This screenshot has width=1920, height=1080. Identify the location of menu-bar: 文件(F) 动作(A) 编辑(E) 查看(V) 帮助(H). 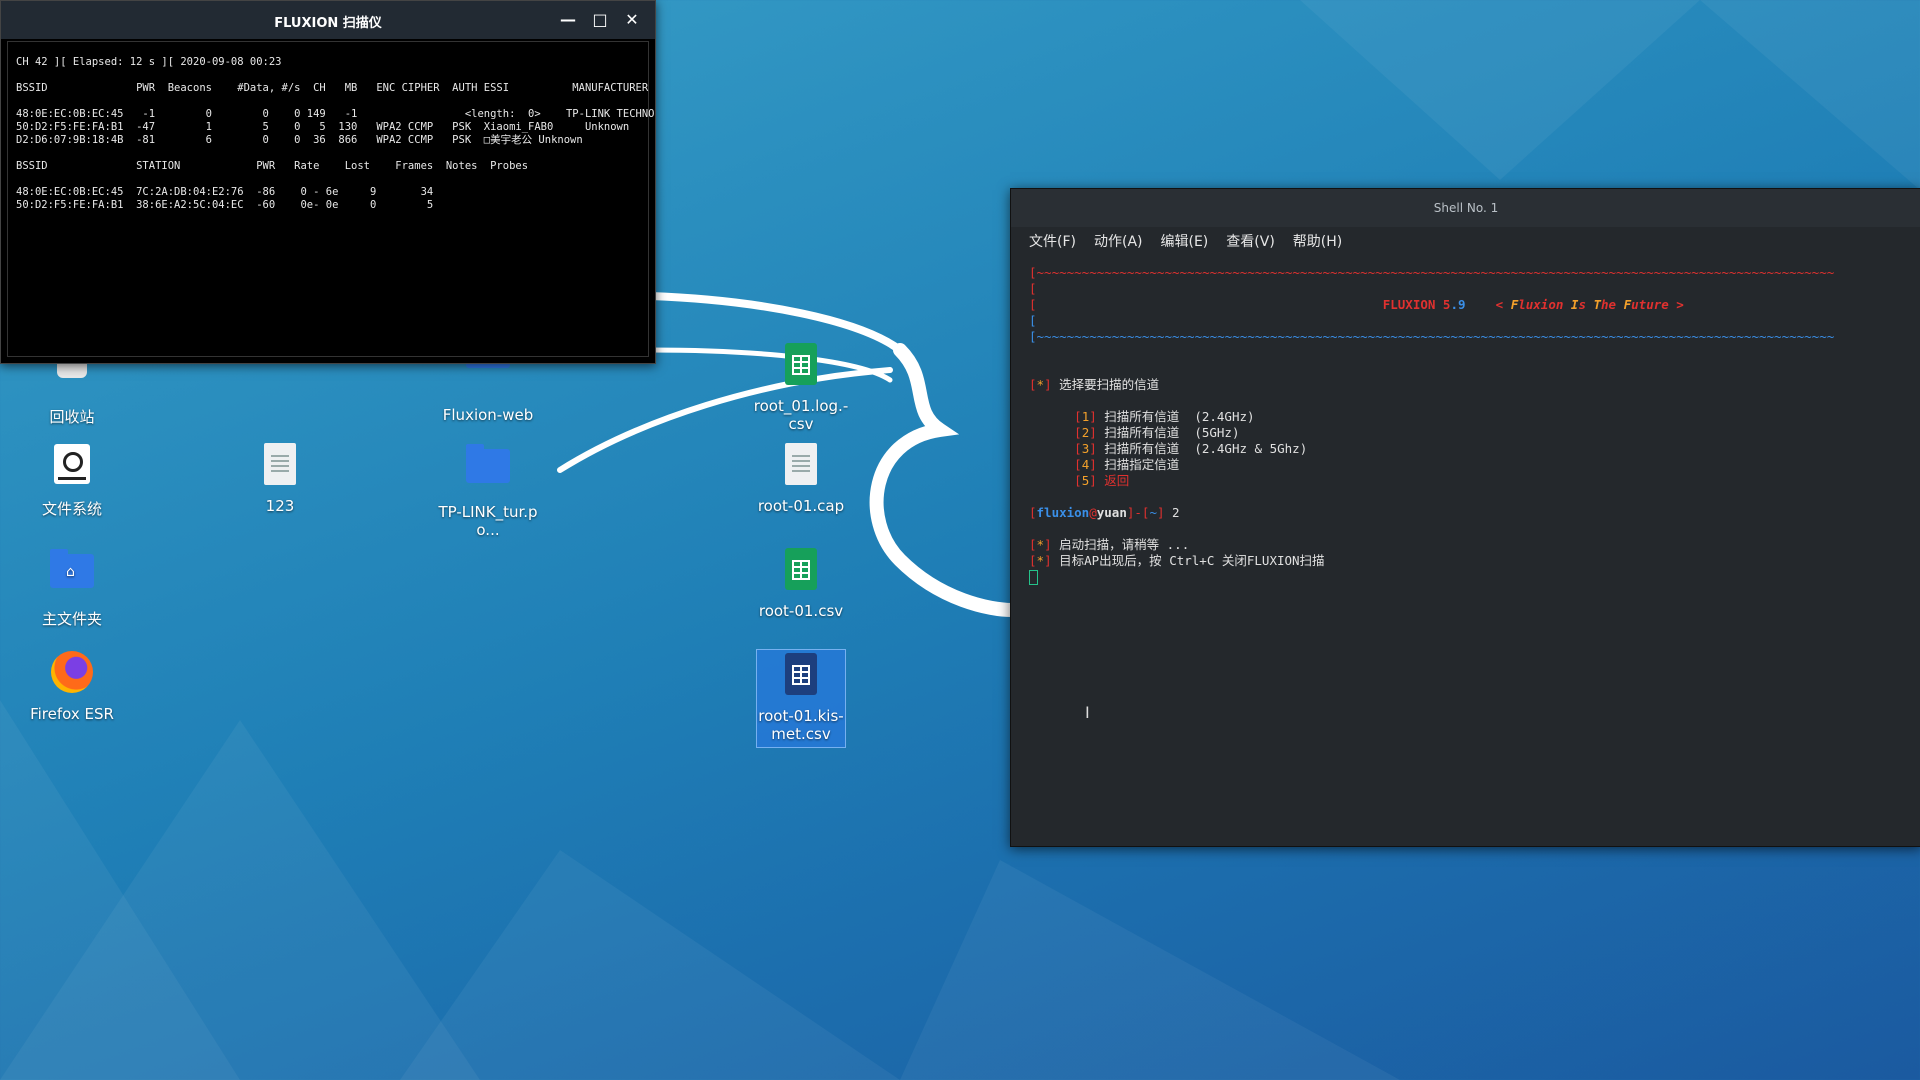
(1465, 242).